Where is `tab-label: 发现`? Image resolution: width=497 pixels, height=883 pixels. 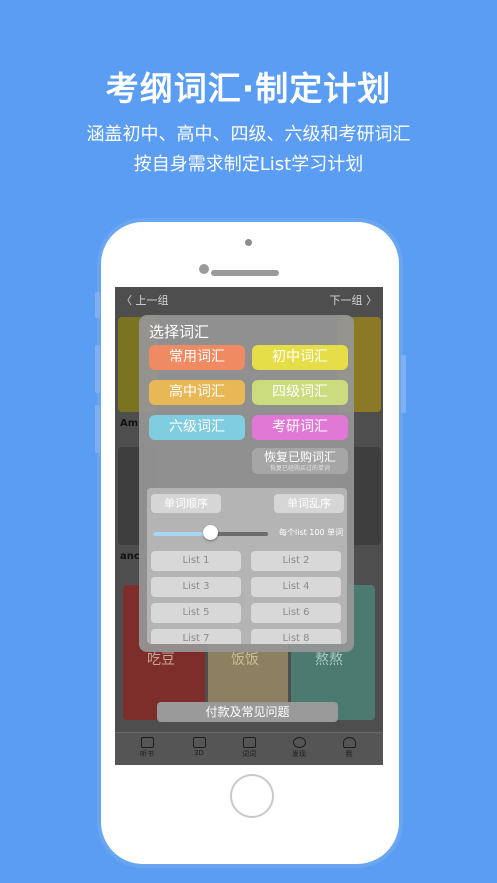
tab-label: 发现 is located at coordinates (299, 754).